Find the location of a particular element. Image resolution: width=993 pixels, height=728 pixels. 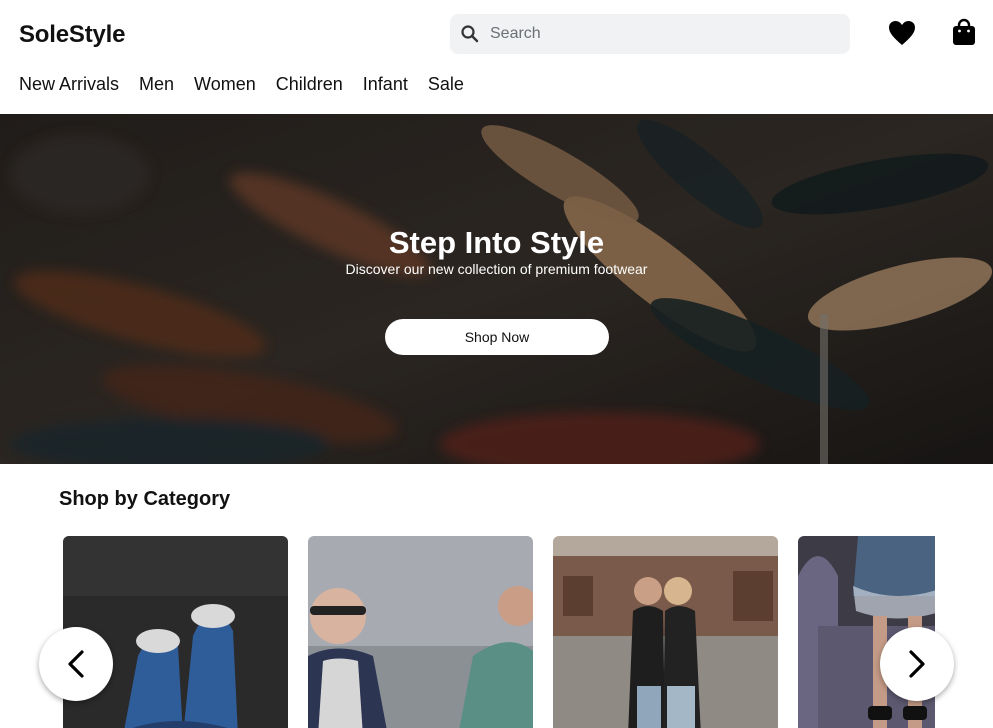

heart-icon is located at coordinates (902, 33).